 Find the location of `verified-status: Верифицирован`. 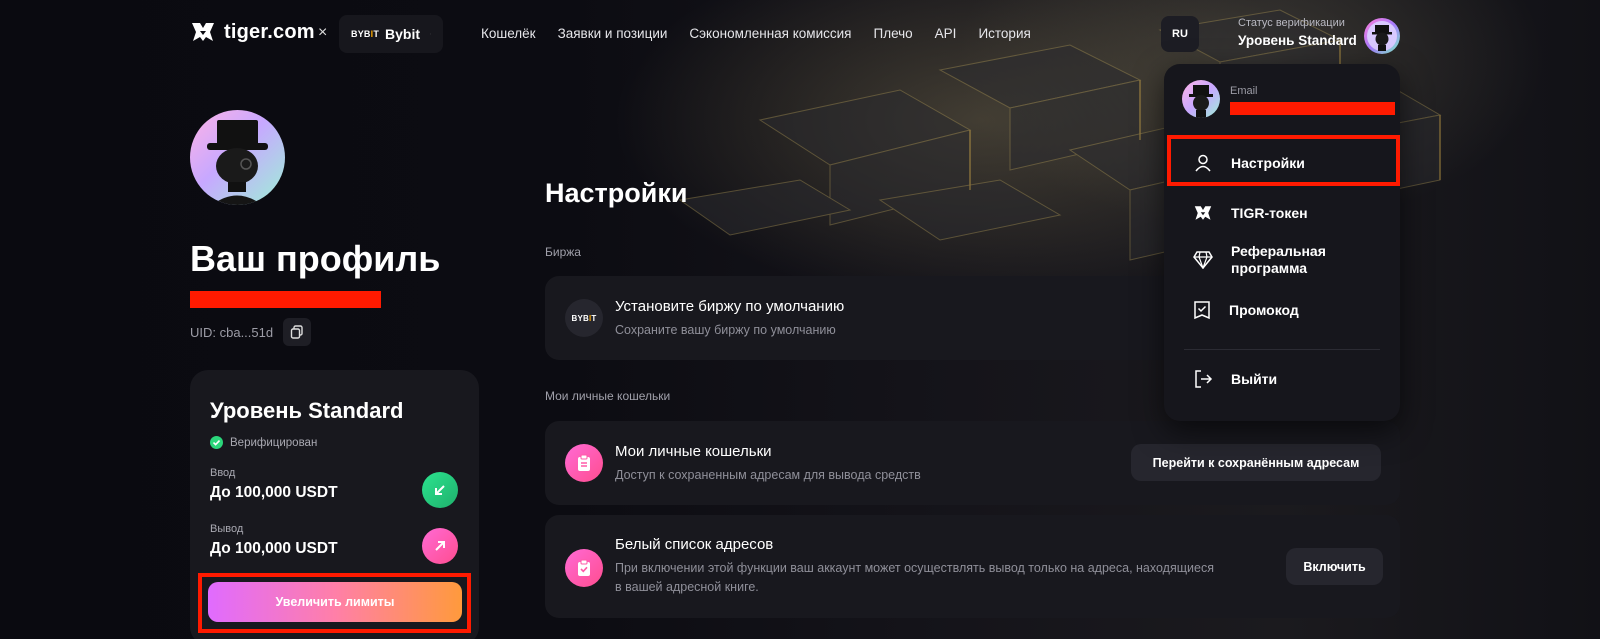

verified-status: Верифицирован is located at coordinates (263, 442).